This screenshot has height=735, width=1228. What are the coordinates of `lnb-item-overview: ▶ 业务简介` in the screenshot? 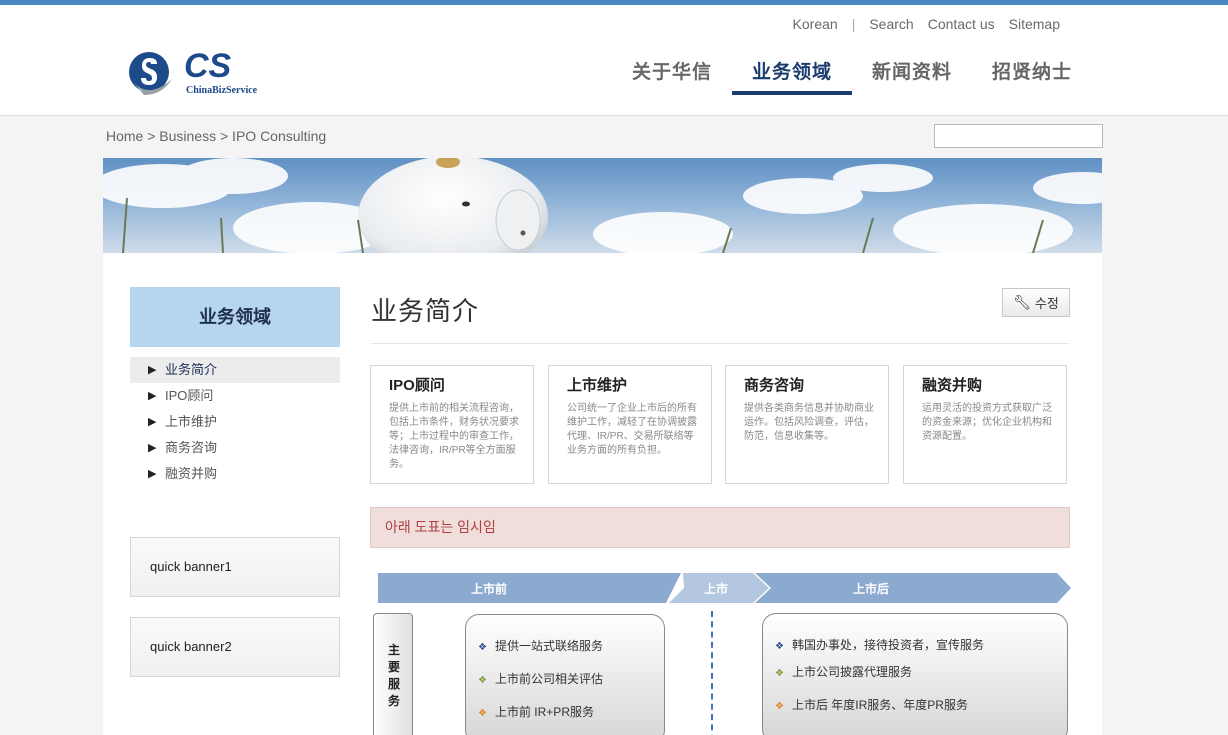 It's located at (235, 370).